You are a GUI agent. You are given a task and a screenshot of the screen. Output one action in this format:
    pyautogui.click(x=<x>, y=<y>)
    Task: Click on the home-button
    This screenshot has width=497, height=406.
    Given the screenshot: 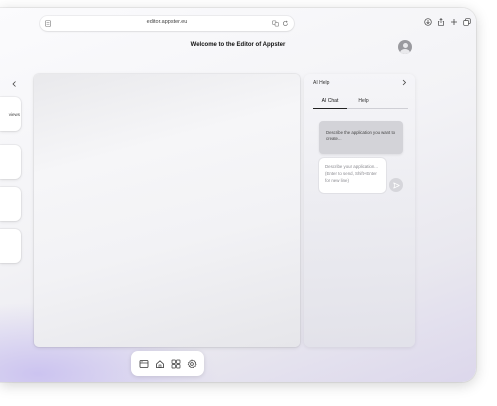 What is the action you would take?
    pyautogui.click(x=159, y=363)
    